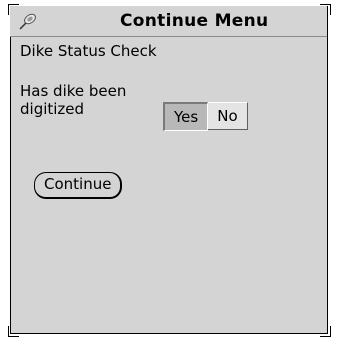  Describe the element at coordinates (73, 100) in the screenshot. I see `question-label: Has dike been digitized` at that location.